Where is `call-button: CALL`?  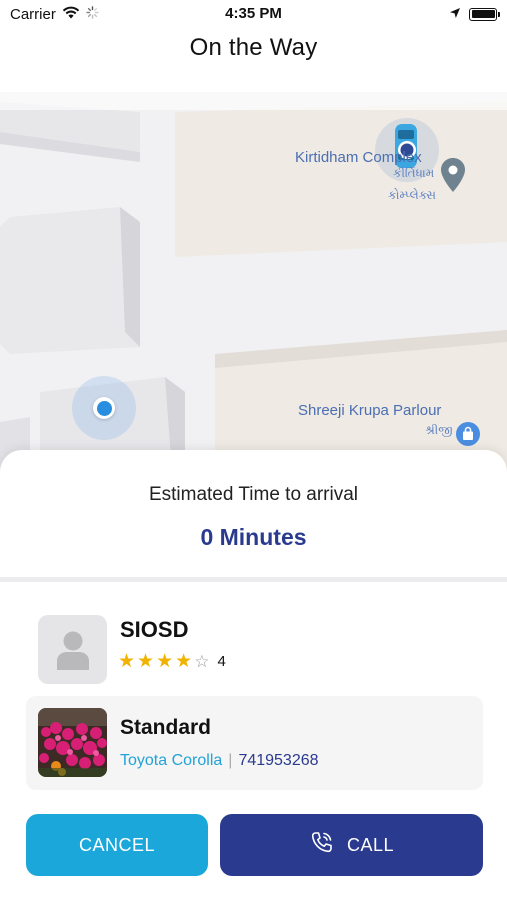 call-button: CALL is located at coordinates (351, 845).